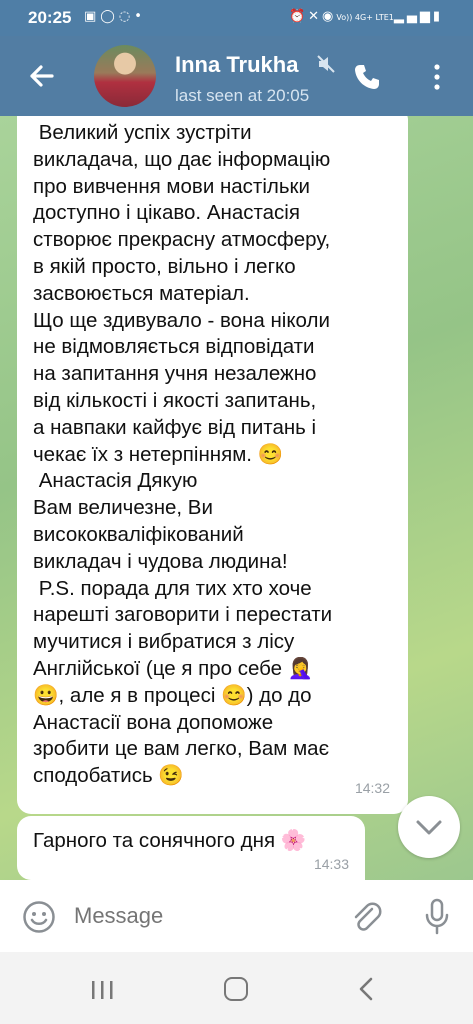  Describe the element at coordinates (298, 16) in the screenshot. I see `alarm-icon: ⏰` at that location.